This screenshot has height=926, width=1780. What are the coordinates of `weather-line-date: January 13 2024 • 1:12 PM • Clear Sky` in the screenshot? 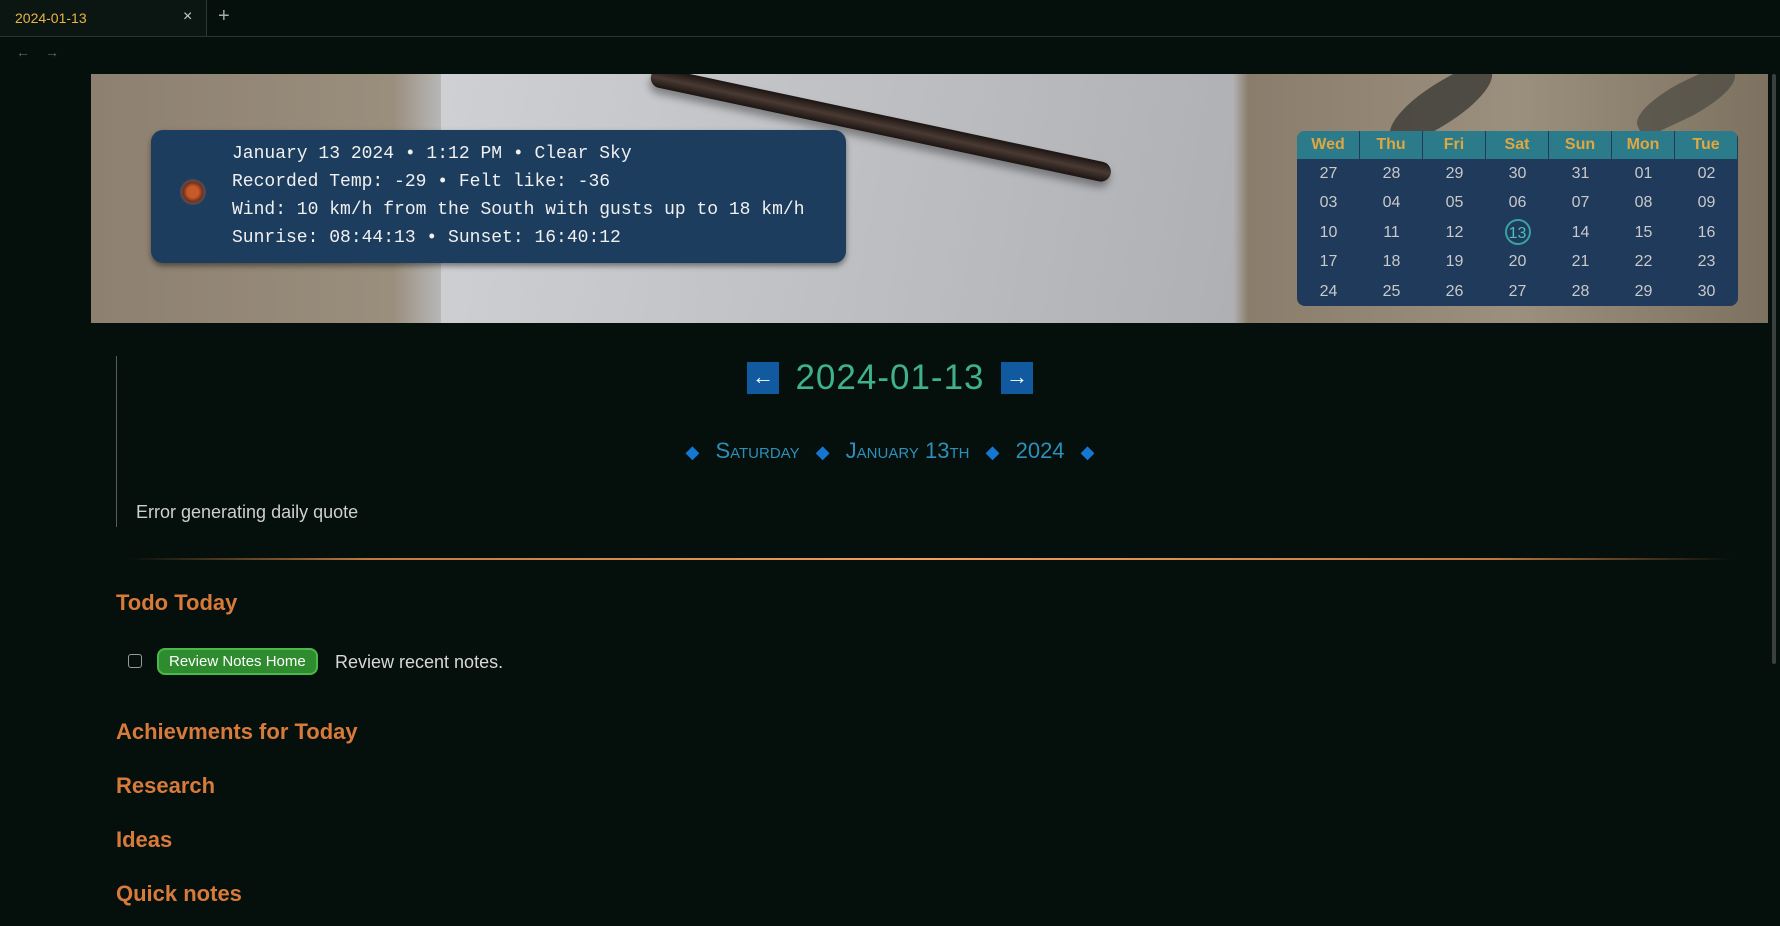 It's located at (432, 154).